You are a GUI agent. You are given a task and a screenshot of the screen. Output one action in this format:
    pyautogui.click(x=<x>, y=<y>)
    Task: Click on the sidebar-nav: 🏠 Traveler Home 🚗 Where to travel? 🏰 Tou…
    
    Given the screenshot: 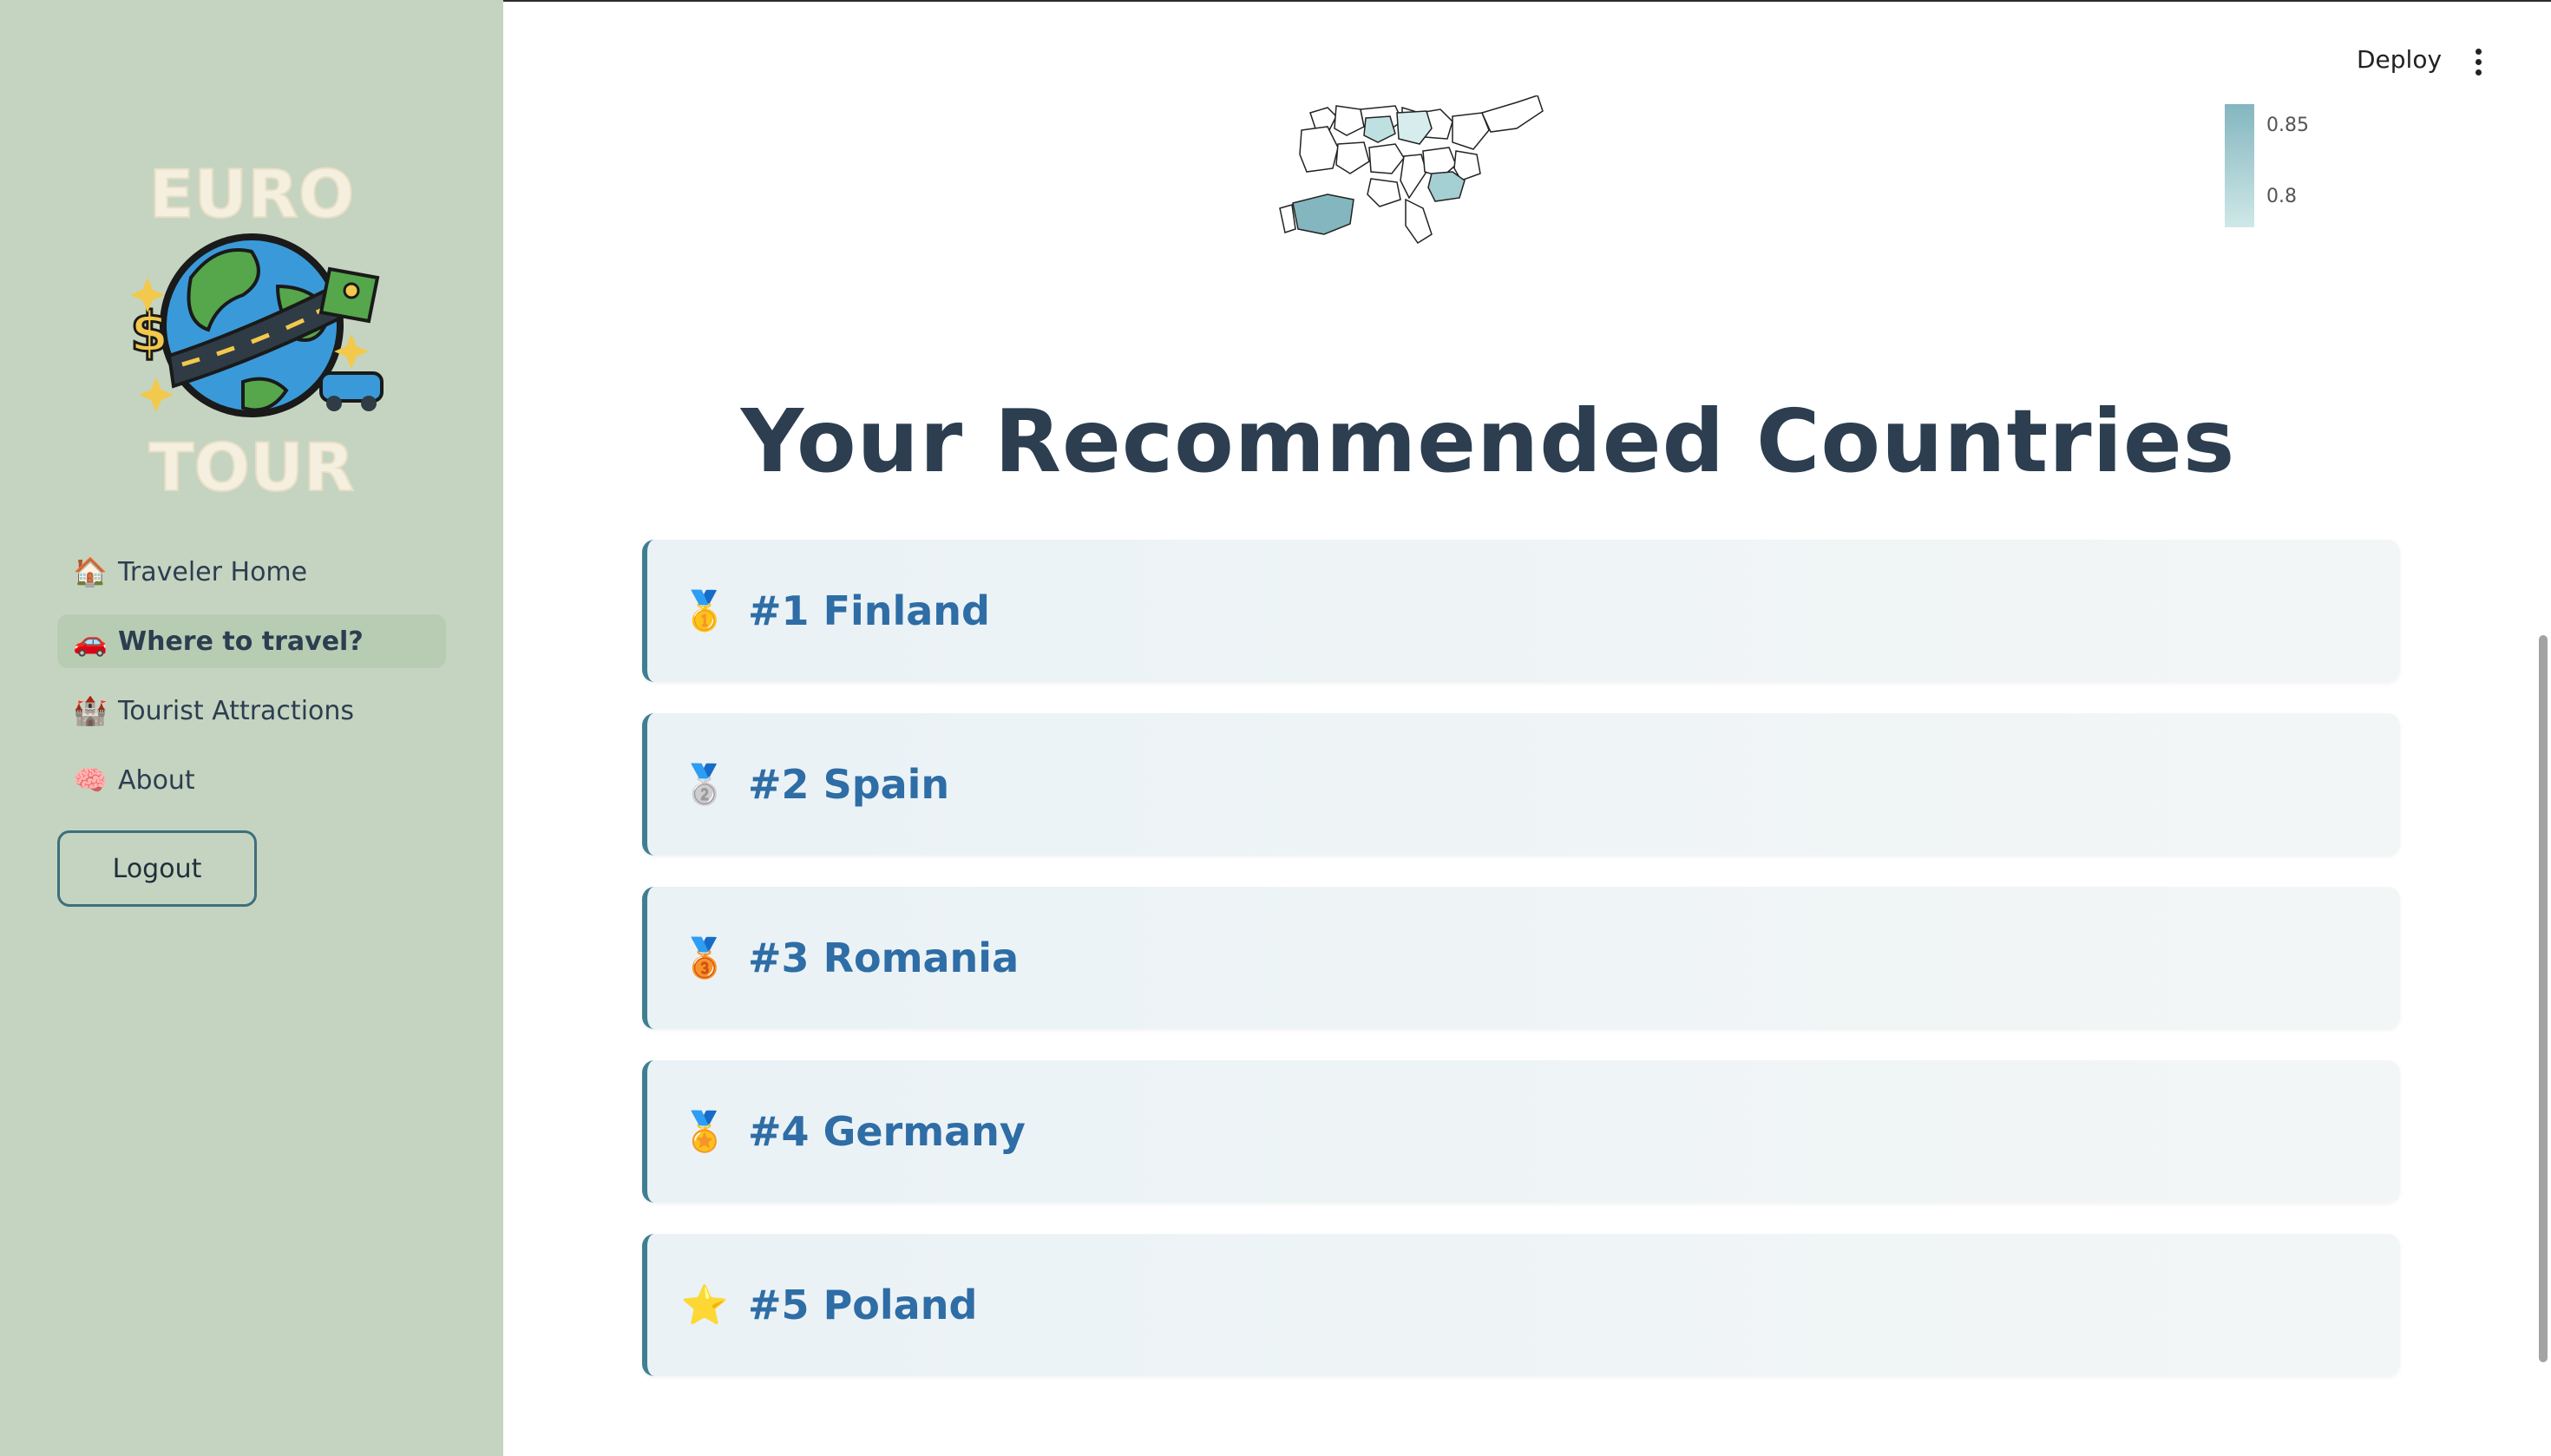 What is the action you would take?
    pyautogui.click(x=252, y=684)
    